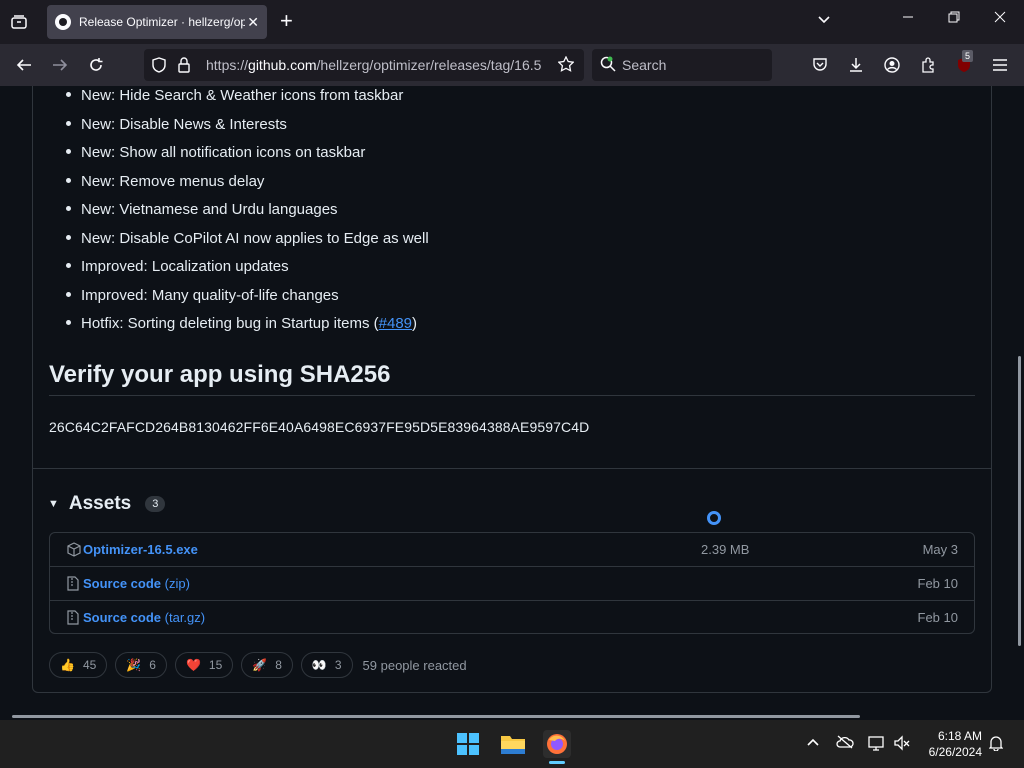 This screenshot has height=768, width=1024. Describe the element at coordinates (959, 736) in the screenshot. I see `clock-time: 6:18 AM` at that location.